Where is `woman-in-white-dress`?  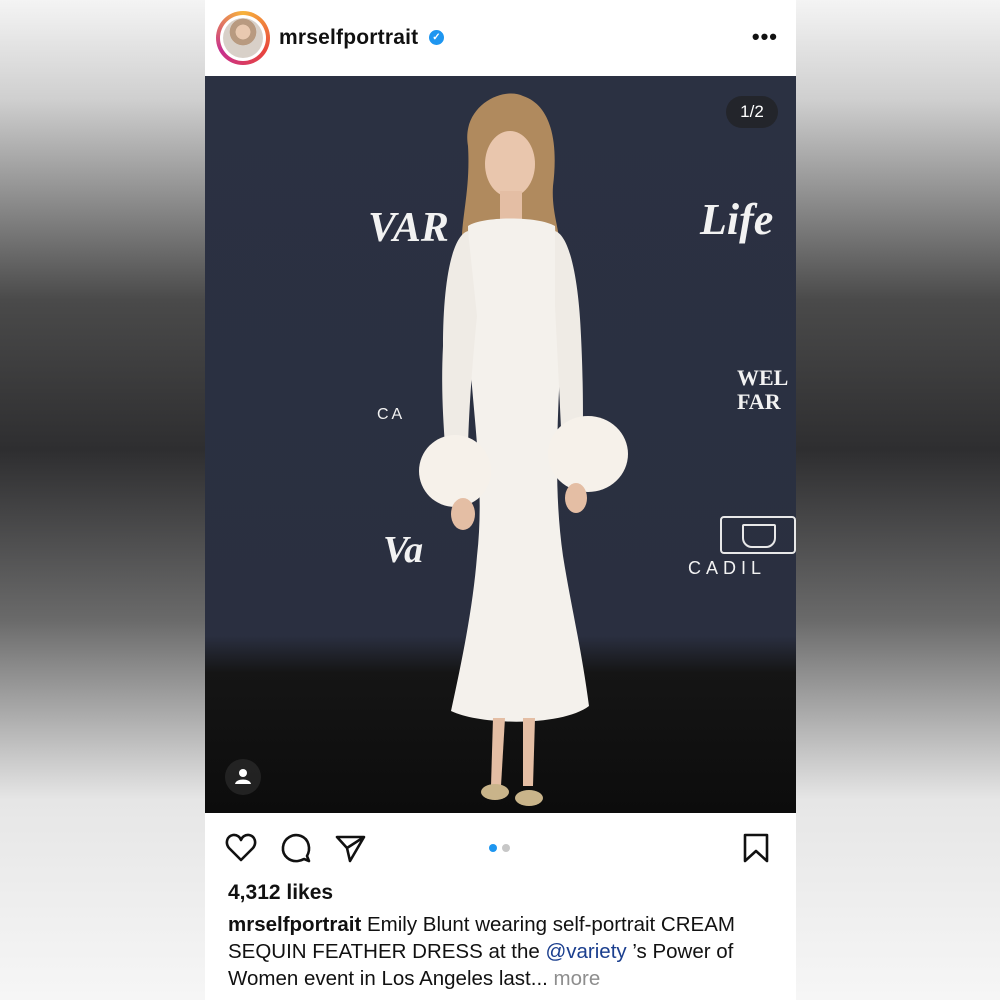 woman-in-white-dress is located at coordinates (523, 449).